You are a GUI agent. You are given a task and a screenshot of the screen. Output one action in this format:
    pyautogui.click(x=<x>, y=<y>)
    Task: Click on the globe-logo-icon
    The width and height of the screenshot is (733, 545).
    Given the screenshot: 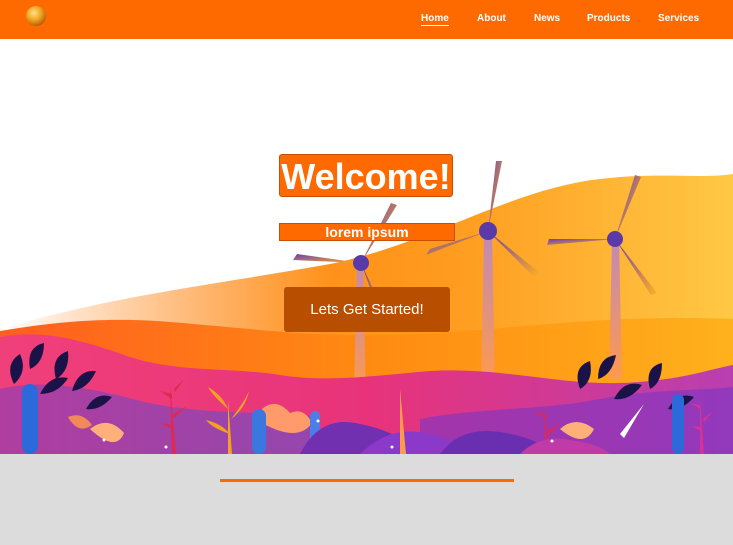 What is the action you would take?
    pyautogui.click(x=36, y=16)
    